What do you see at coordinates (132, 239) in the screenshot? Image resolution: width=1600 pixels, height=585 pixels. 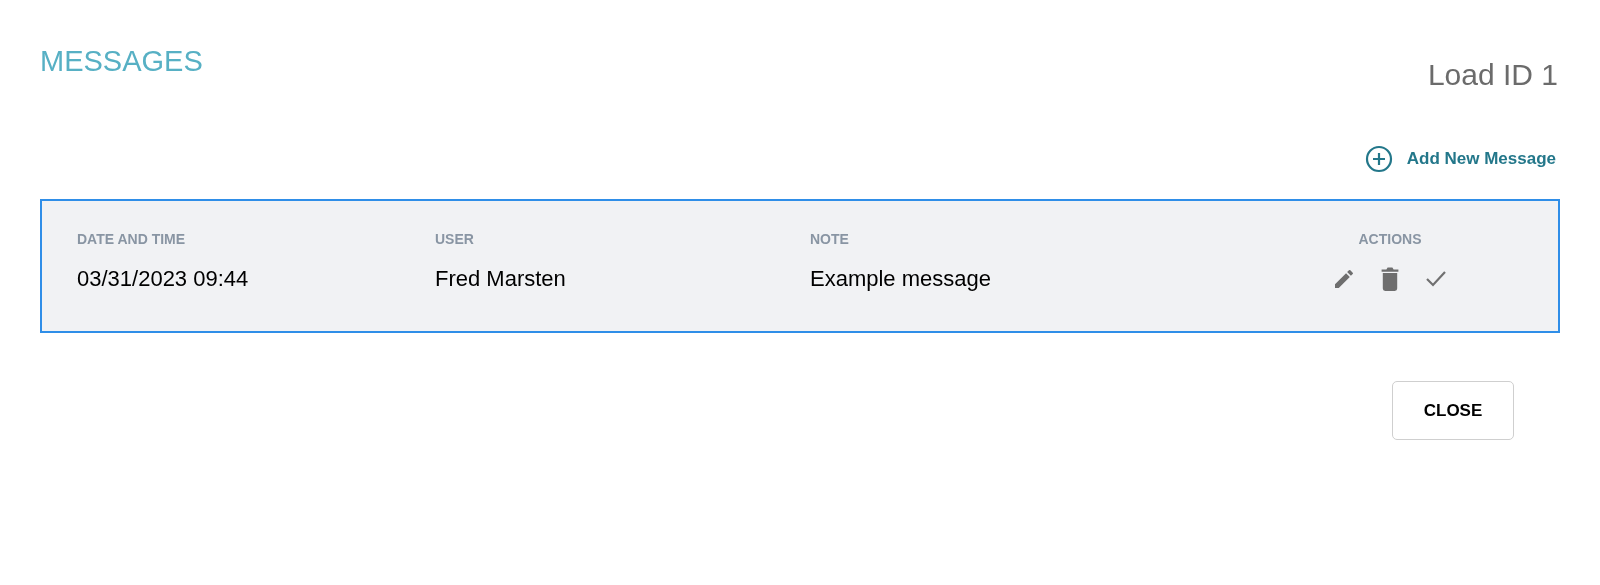 I see `column-header: DATE AND TIME` at bounding box center [132, 239].